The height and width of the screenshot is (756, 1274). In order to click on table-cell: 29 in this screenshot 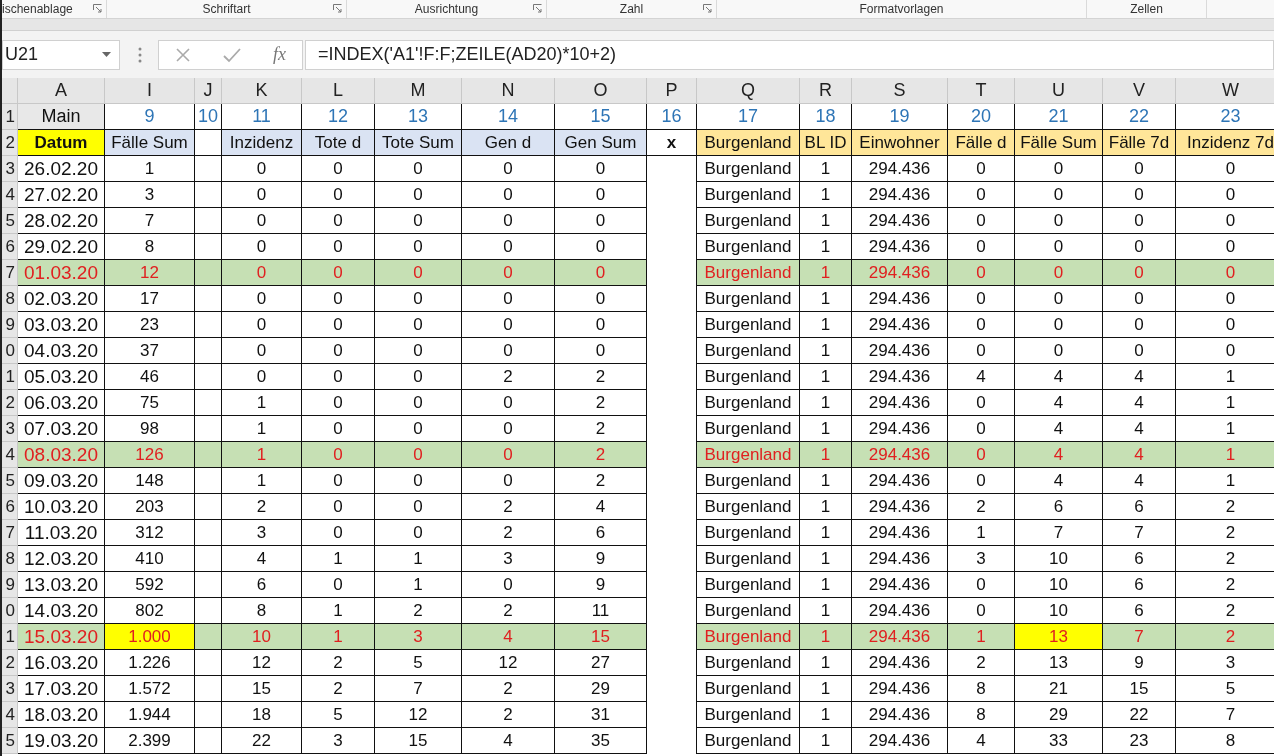, I will do `click(601, 689)`.